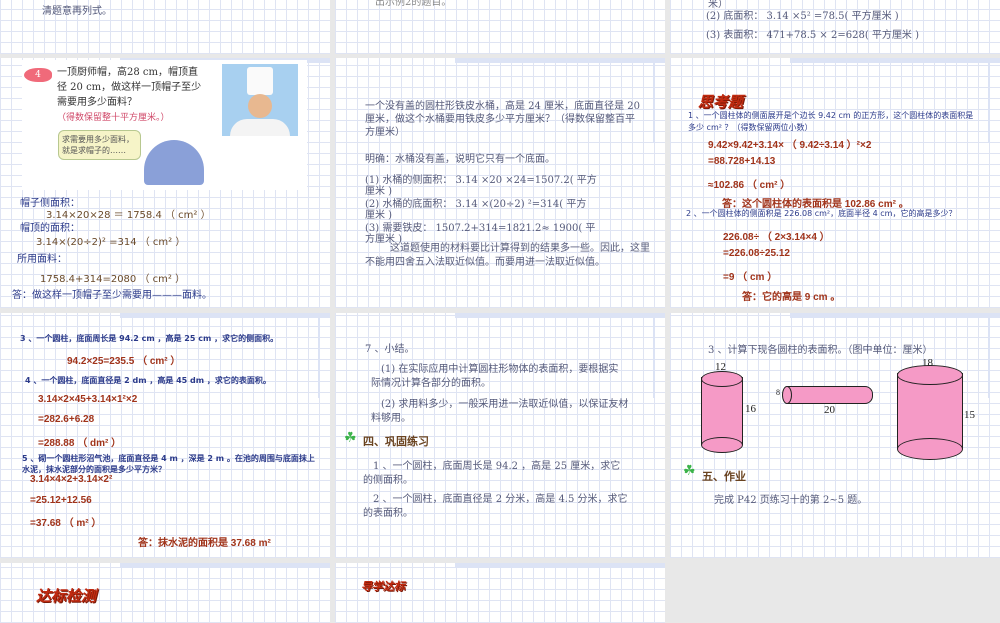 The image size is (1000, 623). I want to click on problem-badge: 4, so click(38, 75).